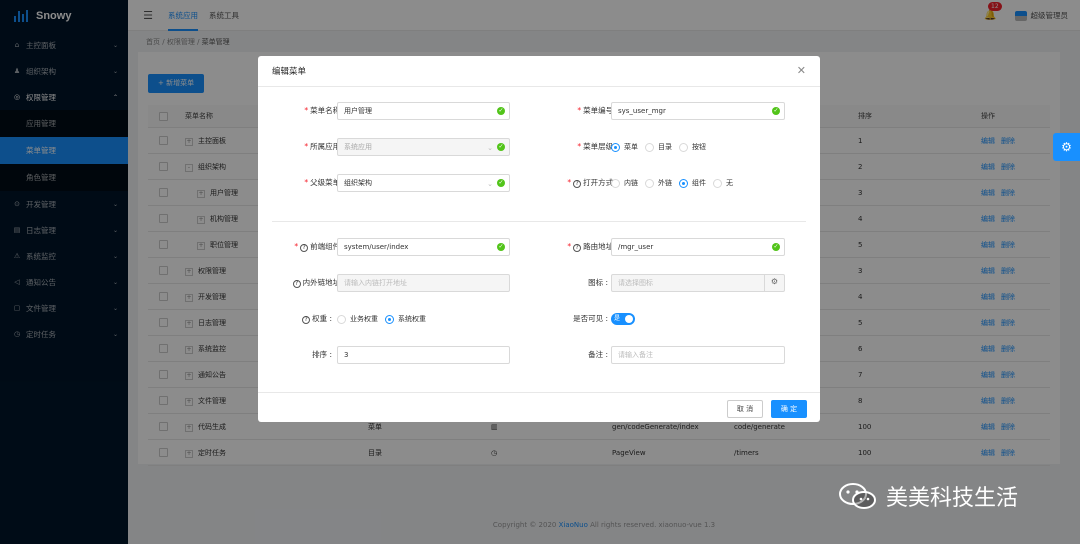 The image size is (1080, 544). What do you see at coordinates (539, 71) in the screenshot?
I see `modal-title: 编辑菜单` at bounding box center [539, 71].